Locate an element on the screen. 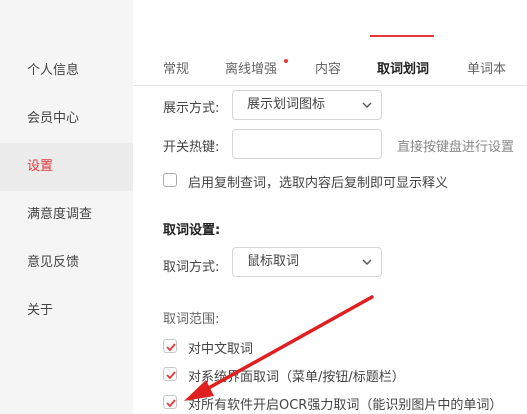 This screenshot has height=414, width=527. option-ocr-checkbox is located at coordinates (170, 402).